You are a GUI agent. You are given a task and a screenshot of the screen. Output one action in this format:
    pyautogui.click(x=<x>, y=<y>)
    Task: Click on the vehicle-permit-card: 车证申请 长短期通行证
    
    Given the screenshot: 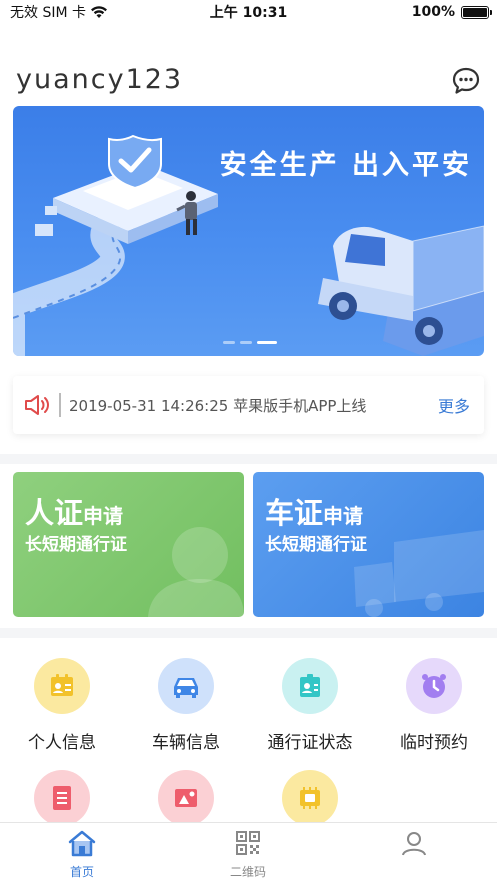 What is the action you would take?
    pyautogui.click(x=368, y=544)
    